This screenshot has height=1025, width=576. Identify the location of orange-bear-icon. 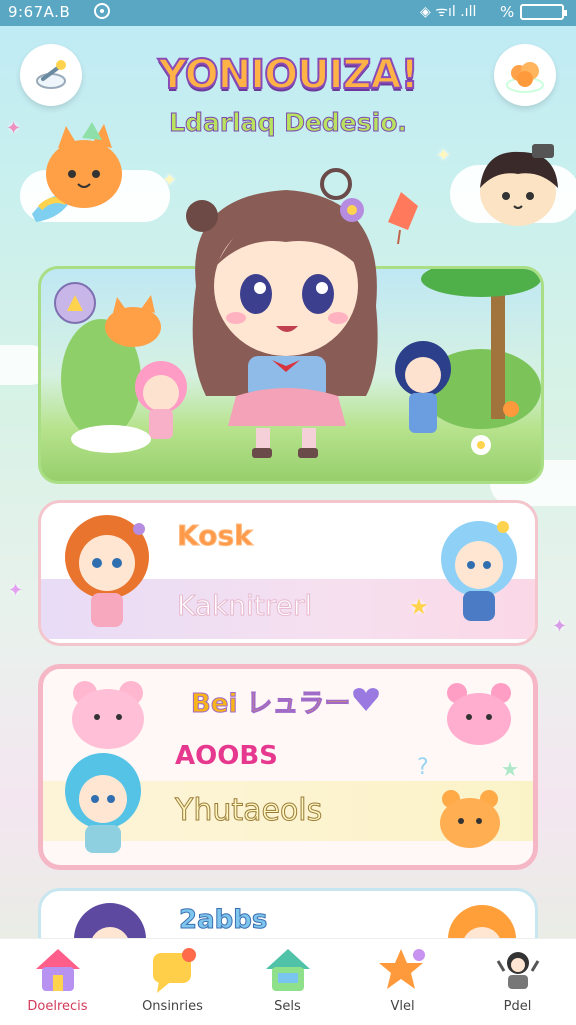
(470, 819).